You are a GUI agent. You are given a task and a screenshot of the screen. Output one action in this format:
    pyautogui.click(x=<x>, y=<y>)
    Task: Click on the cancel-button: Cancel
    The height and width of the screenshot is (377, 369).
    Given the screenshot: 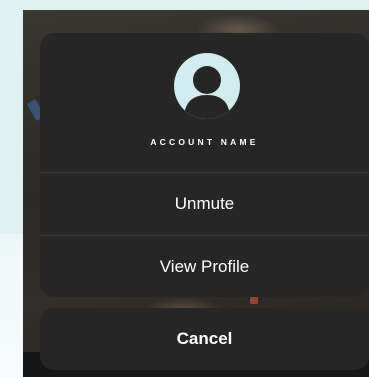 What is the action you would take?
    pyautogui.click(x=204, y=339)
    